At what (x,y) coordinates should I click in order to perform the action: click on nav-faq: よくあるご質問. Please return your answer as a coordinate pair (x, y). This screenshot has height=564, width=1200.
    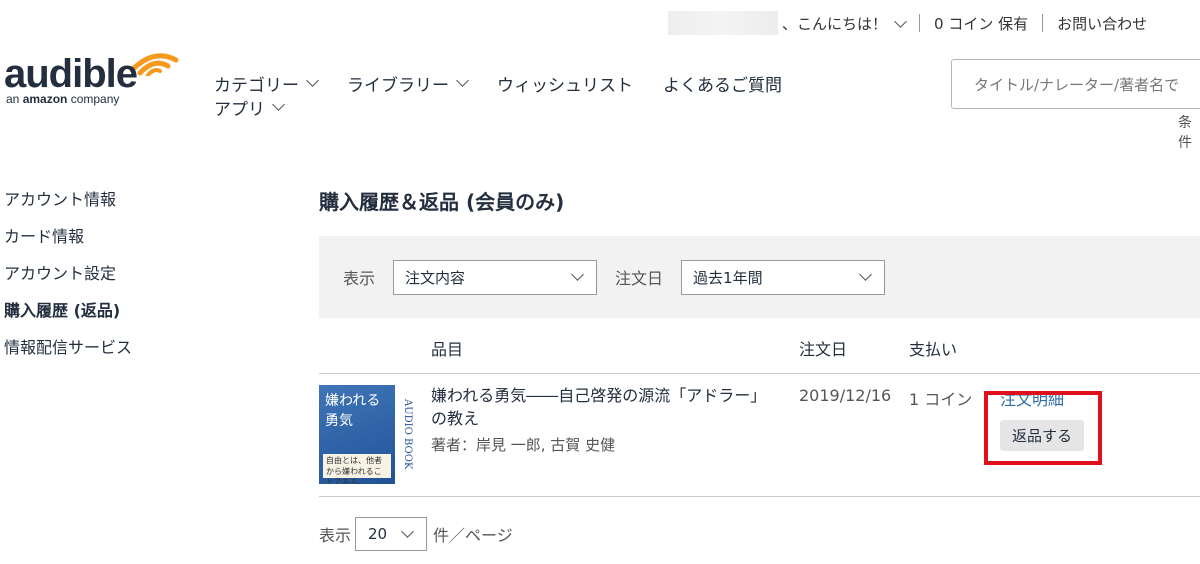
    Looking at the image, I should click on (722, 83).